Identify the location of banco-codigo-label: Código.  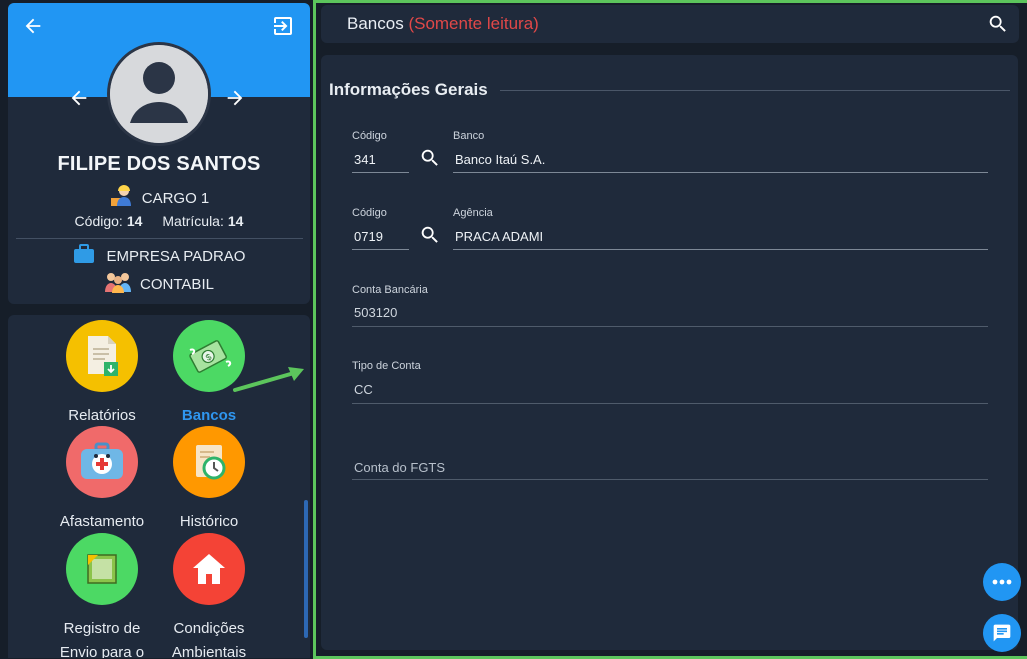
(369, 136).